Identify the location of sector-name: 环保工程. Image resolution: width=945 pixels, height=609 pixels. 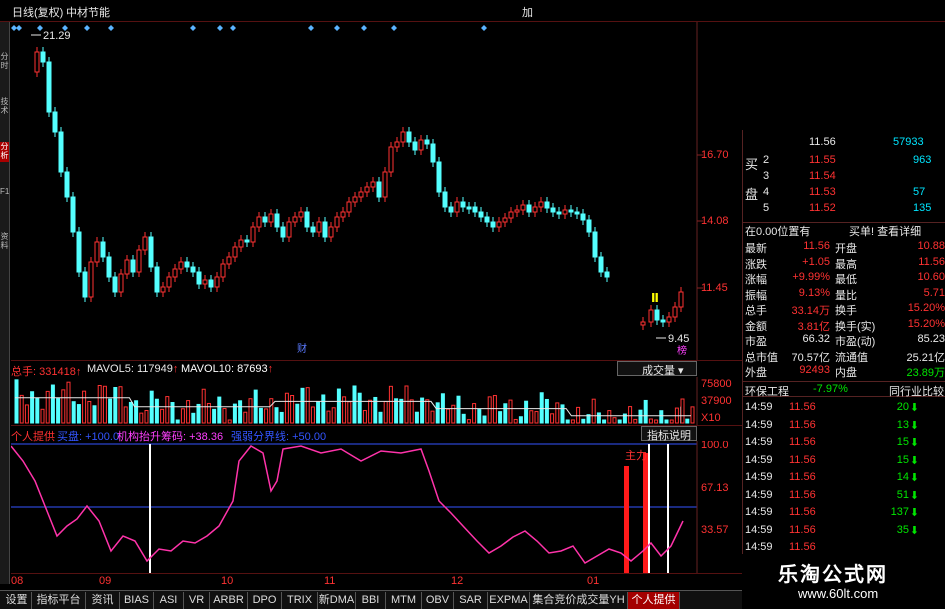
(767, 391).